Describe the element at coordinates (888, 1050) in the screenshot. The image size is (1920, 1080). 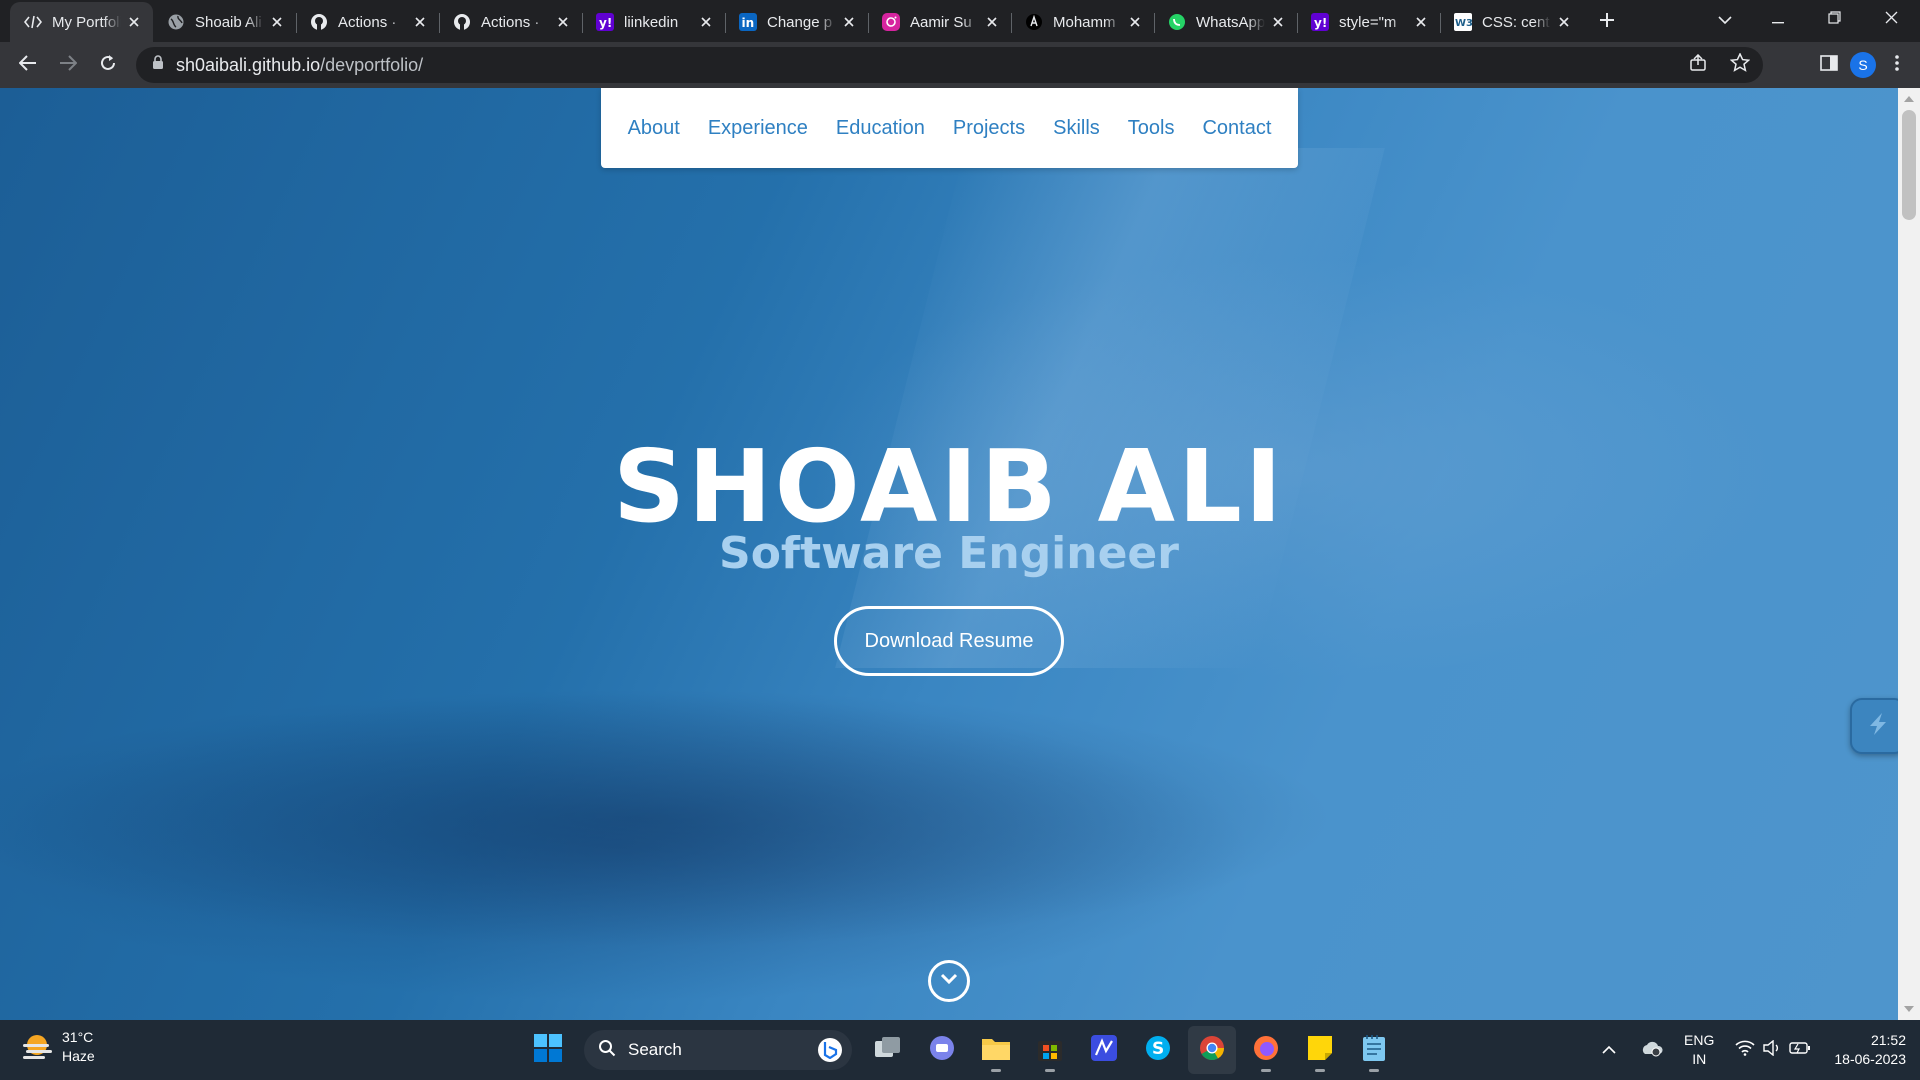
I see `task-view-button` at that location.